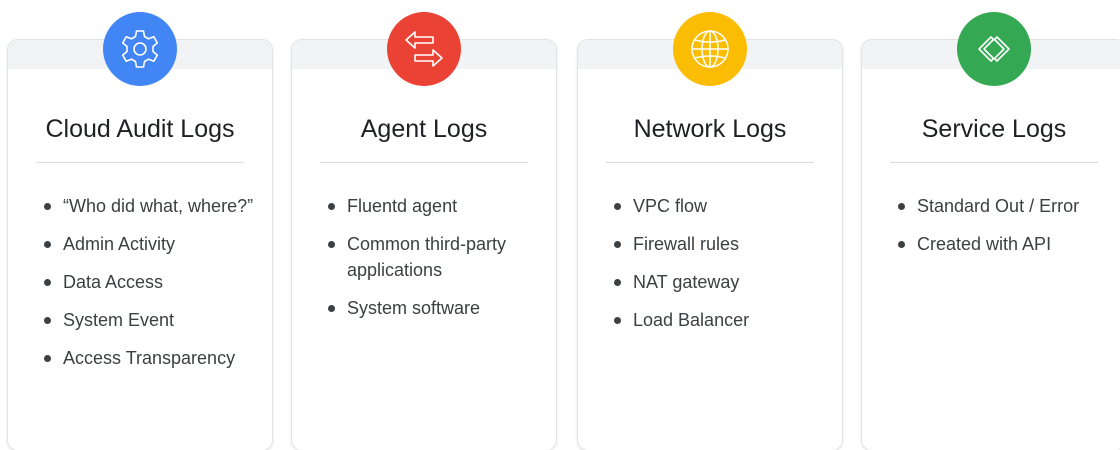  What do you see at coordinates (1009, 206) in the screenshot?
I see `list-item: Standard Out / Error` at bounding box center [1009, 206].